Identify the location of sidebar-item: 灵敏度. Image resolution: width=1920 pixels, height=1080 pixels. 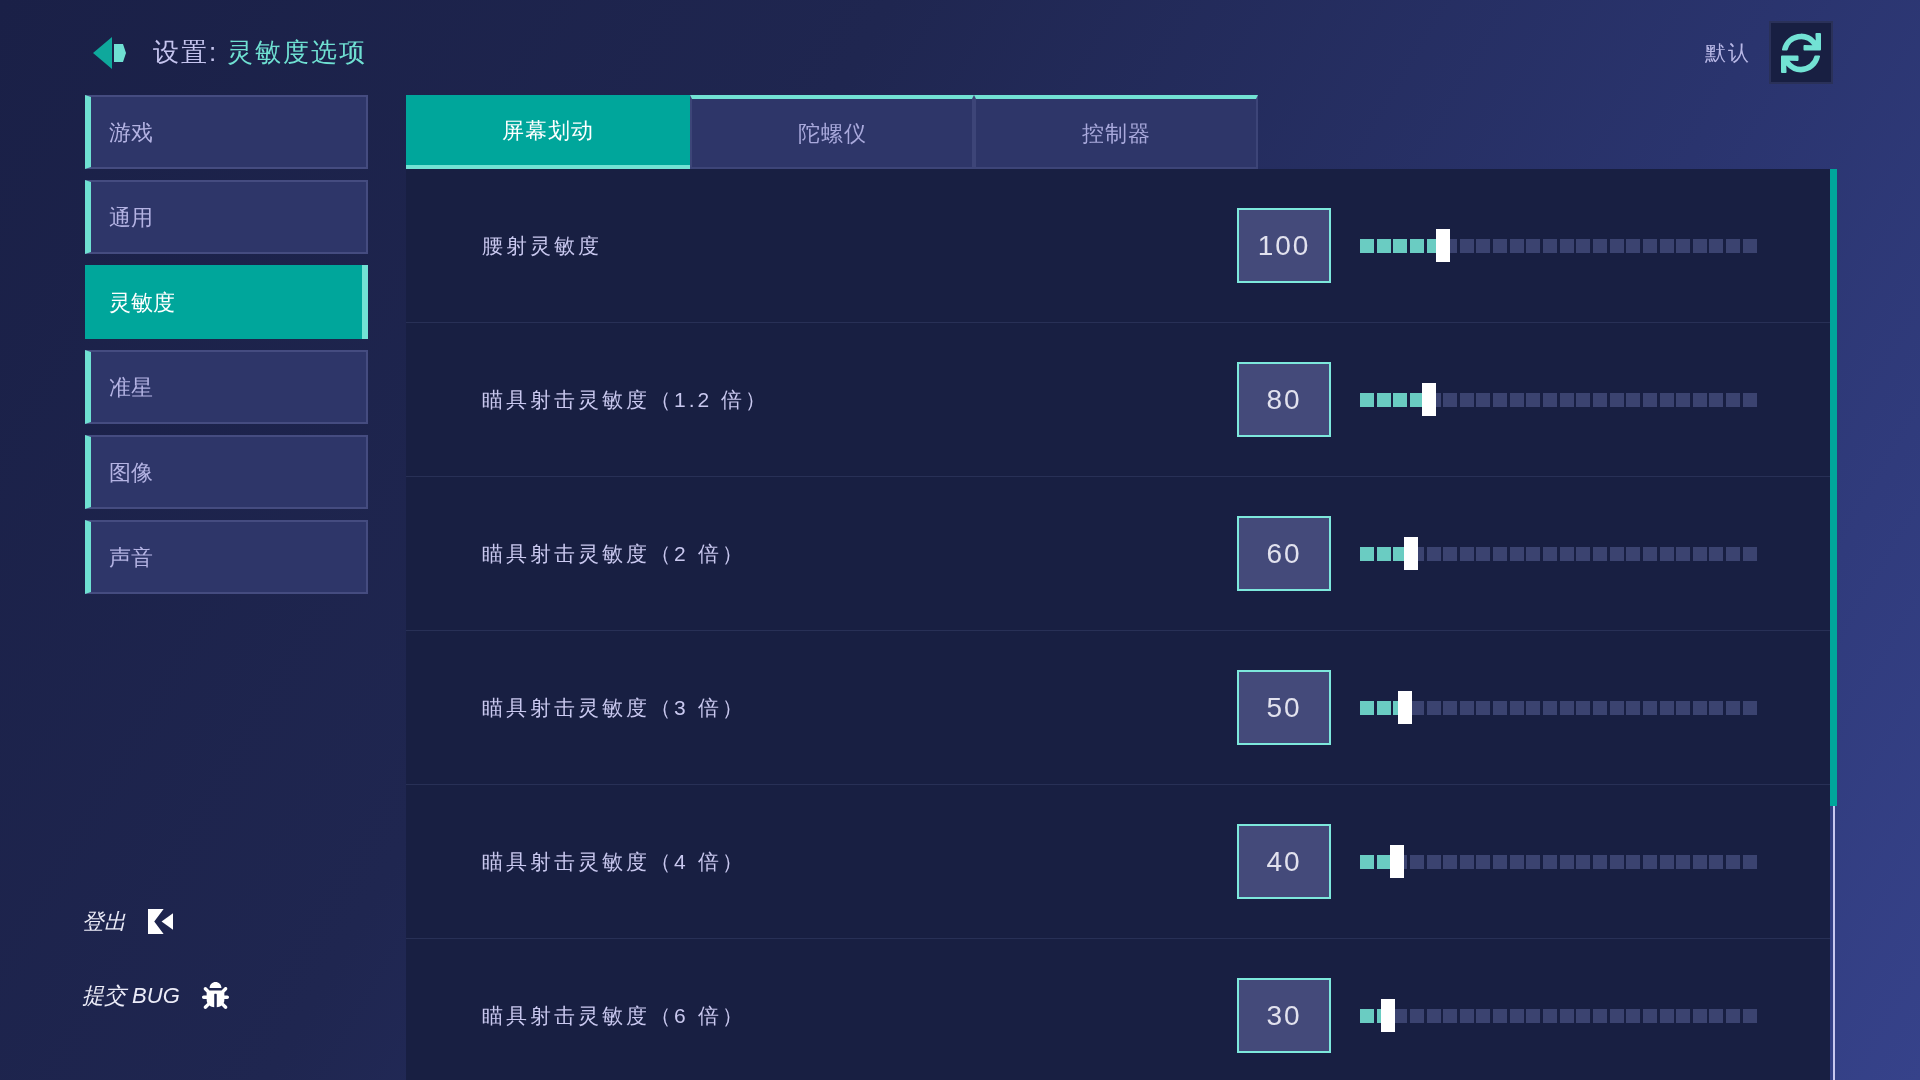
(226, 302).